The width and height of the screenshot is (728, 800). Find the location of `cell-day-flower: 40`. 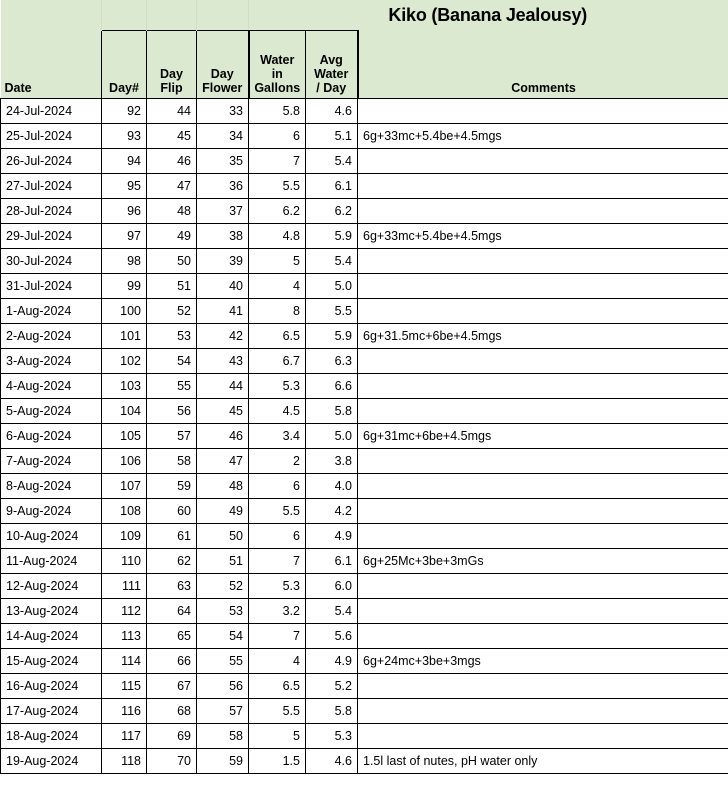

cell-day-flower: 40 is located at coordinates (222, 286).